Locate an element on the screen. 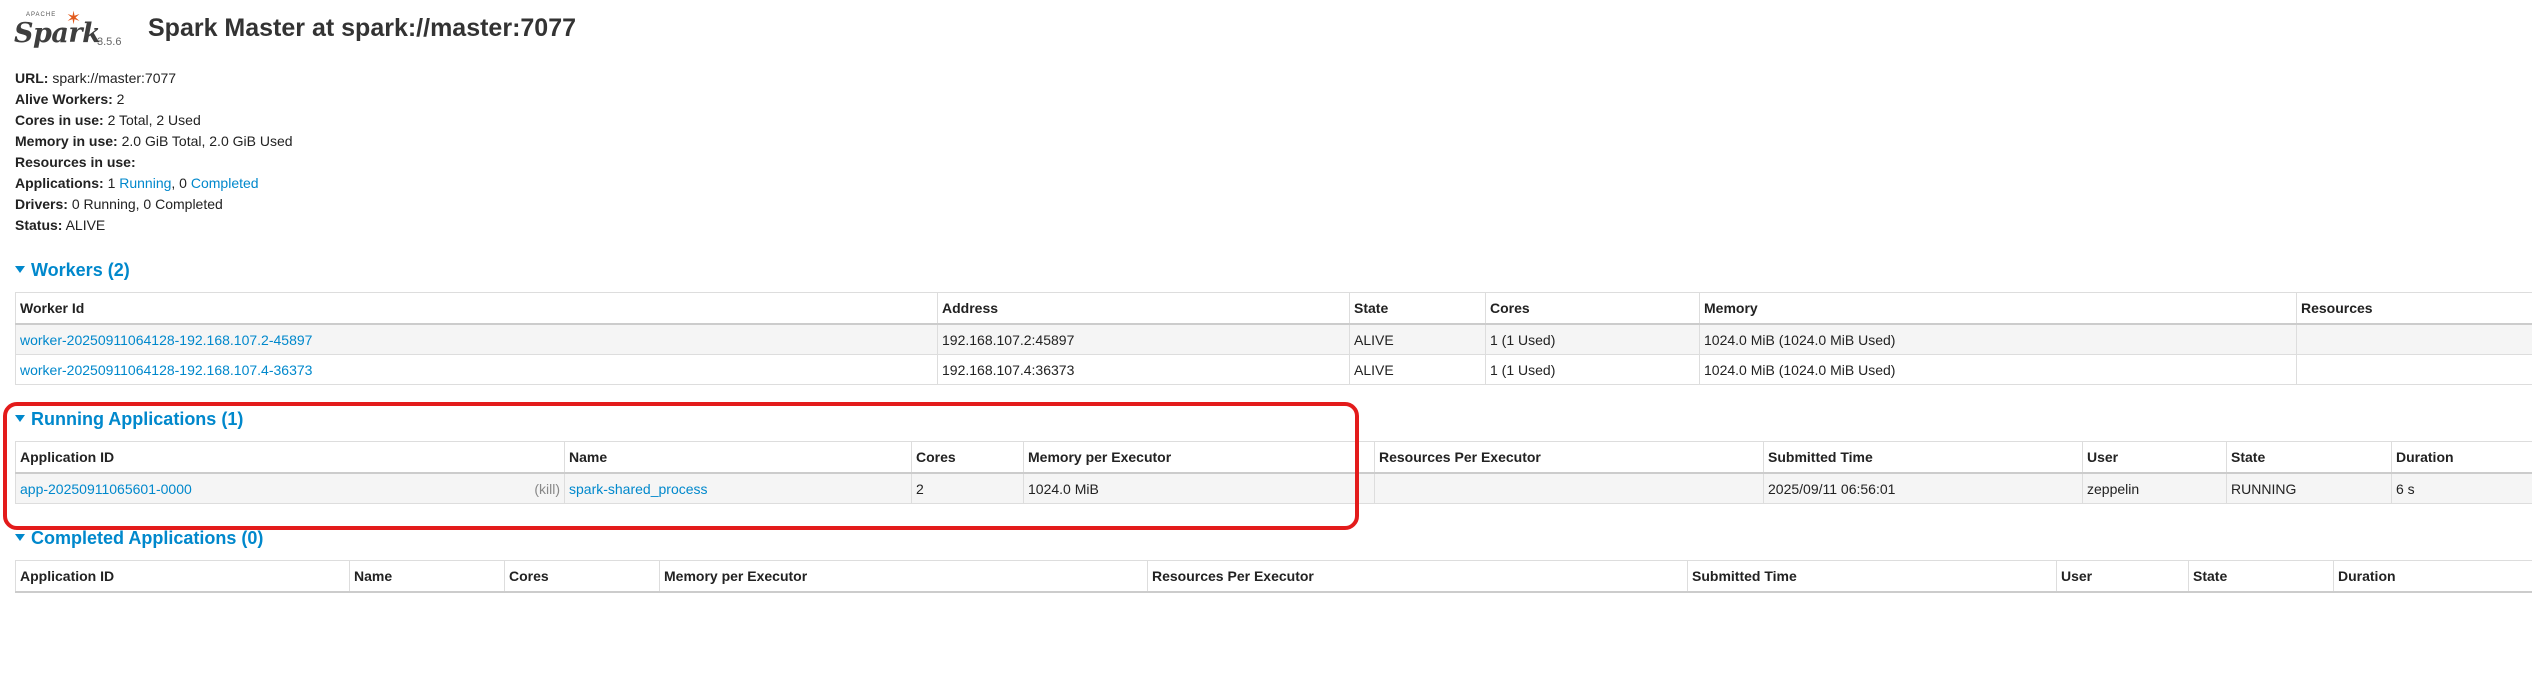 This screenshot has width=2532, height=678. app-state: RUNNING is located at coordinates (2309, 488).